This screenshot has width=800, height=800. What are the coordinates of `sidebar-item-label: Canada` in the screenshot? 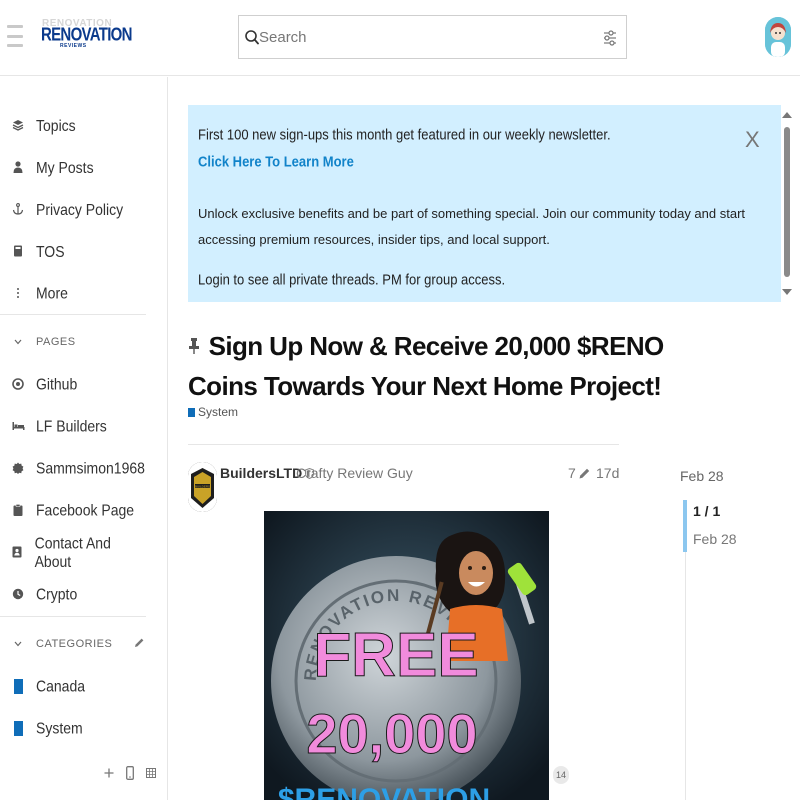 It's located at (61, 686).